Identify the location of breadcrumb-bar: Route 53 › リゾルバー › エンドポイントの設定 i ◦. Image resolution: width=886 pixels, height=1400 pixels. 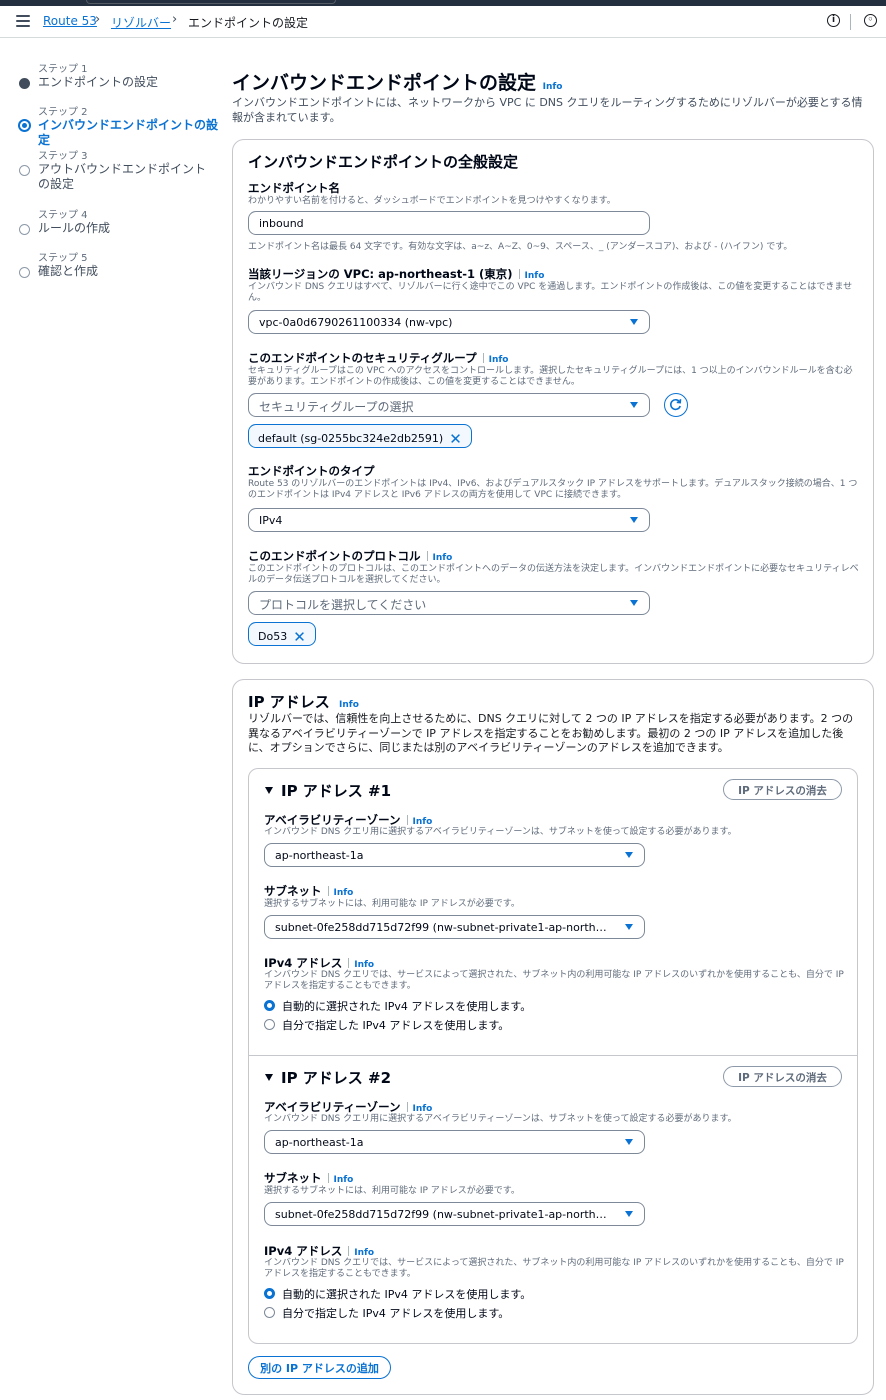
(443, 22).